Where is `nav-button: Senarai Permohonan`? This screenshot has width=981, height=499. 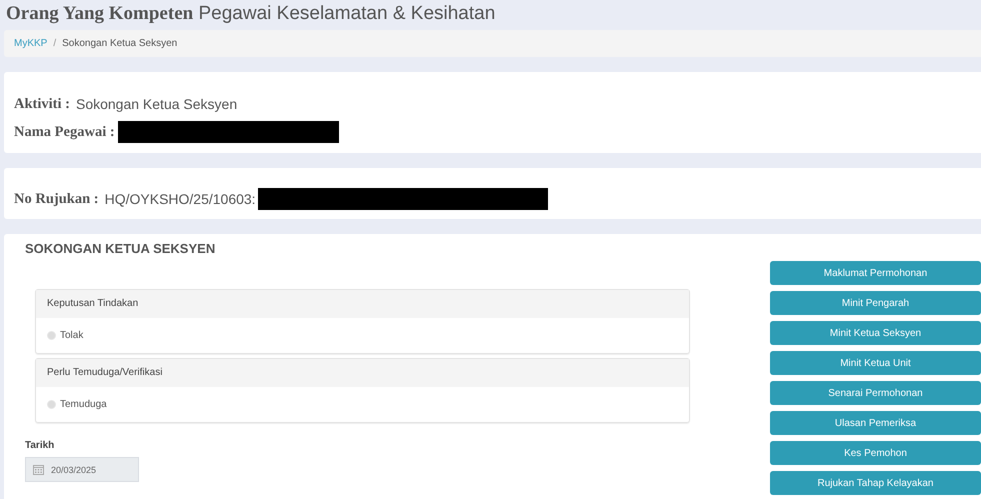
nav-button: Senarai Permohonan is located at coordinates (875, 393).